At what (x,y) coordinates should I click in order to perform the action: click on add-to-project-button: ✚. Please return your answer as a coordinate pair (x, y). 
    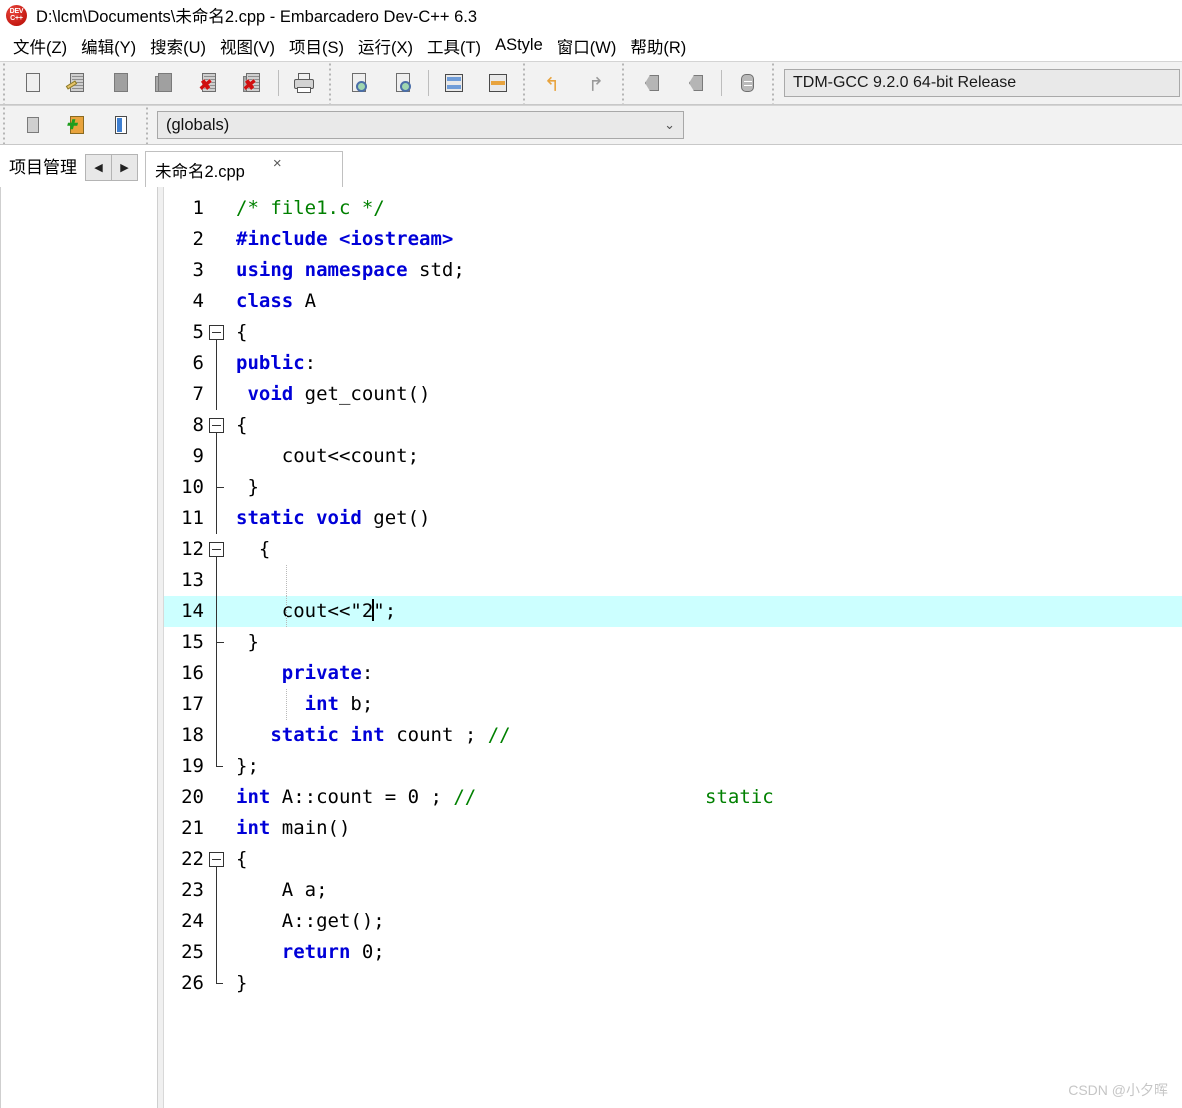
    Looking at the image, I should click on (77, 125).